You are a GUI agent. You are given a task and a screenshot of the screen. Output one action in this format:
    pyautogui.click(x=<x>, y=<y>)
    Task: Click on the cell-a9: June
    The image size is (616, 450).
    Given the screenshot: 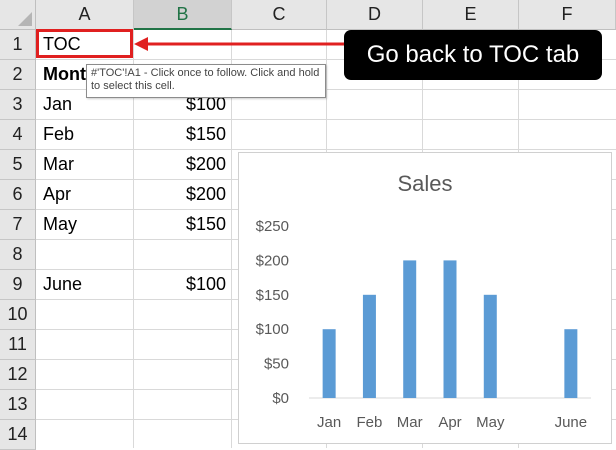 What is the action you would take?
    pyautogui.click(x=84, y=284)
    